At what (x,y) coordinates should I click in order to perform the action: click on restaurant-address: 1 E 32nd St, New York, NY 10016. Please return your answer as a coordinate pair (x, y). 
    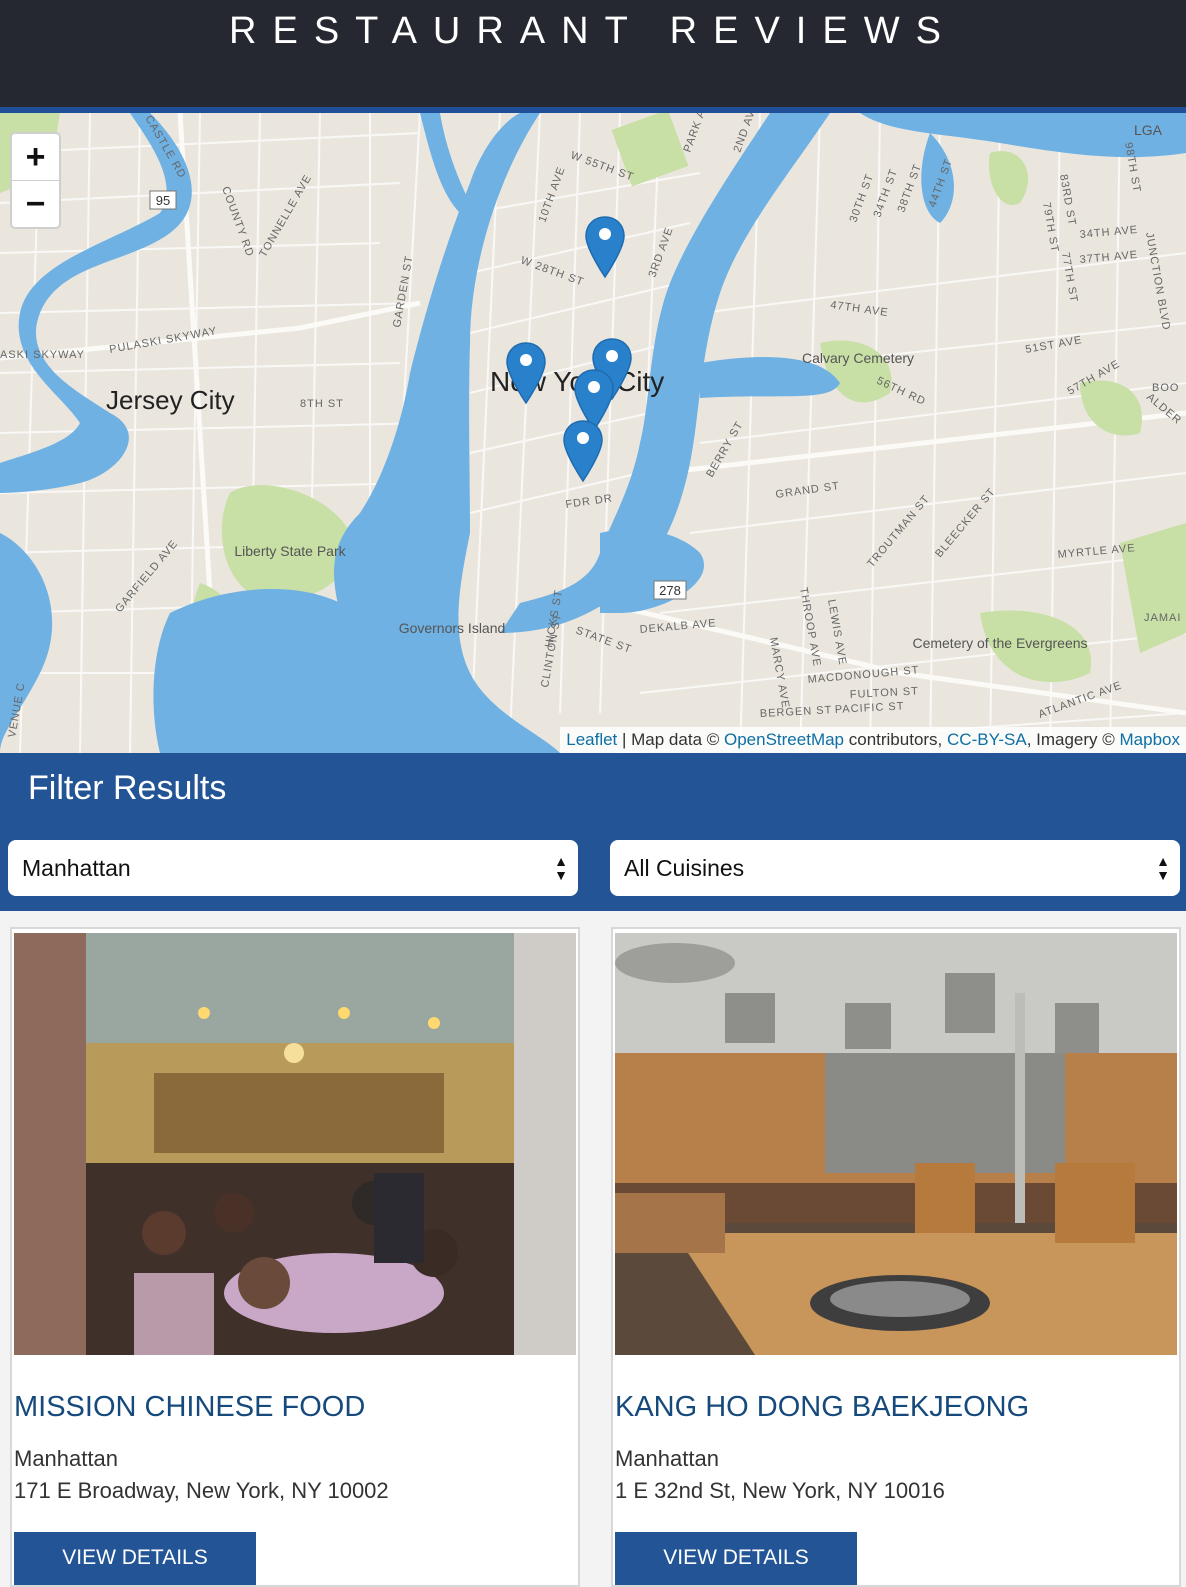
    Looking at the image, I should click on (780, 1490).